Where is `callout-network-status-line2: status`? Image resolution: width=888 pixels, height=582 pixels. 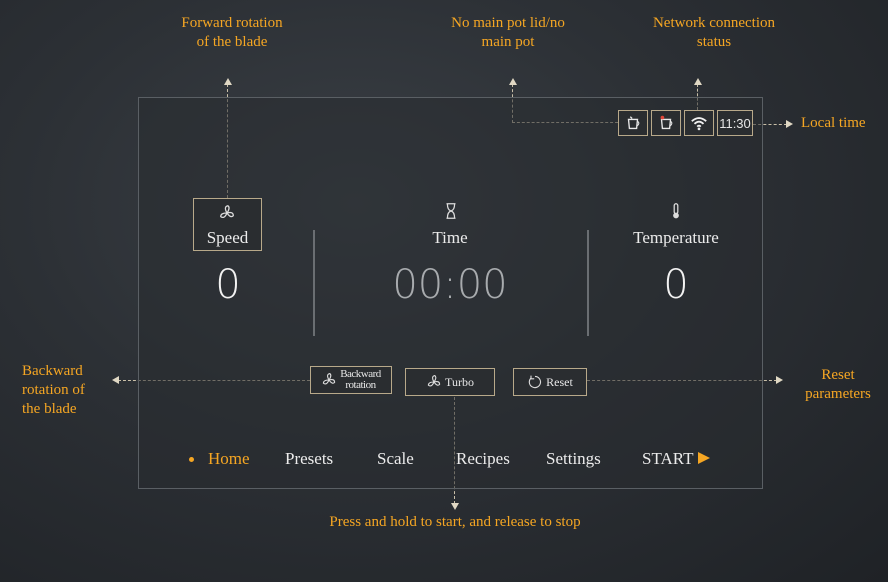
callout-network-status-line2: status is located at coordinates (714, 42).